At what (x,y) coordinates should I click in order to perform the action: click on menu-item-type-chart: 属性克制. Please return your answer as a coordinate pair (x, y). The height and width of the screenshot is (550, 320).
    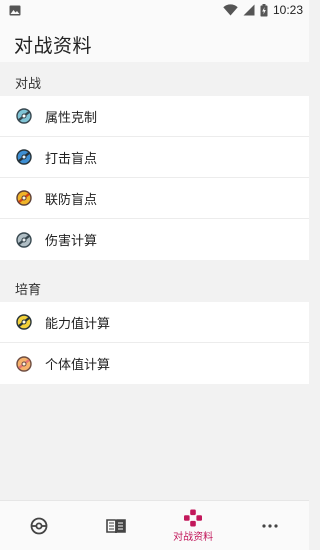
    Looking at the image, I should click on (154, 116).